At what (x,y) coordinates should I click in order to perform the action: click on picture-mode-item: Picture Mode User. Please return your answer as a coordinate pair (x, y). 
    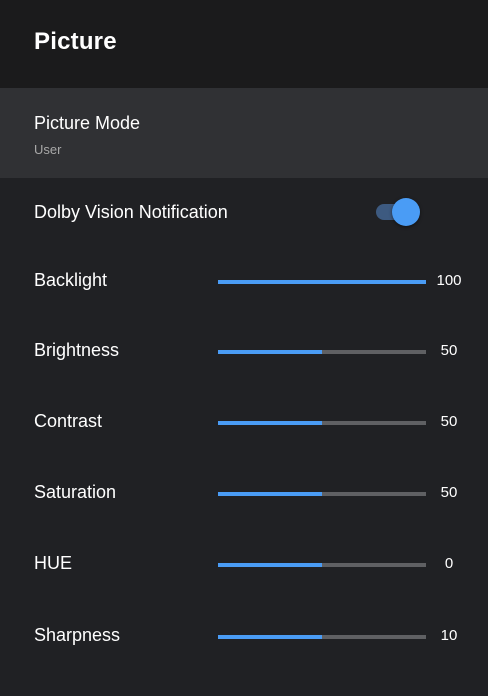
    Looking at the image, I should click on (244, 133).